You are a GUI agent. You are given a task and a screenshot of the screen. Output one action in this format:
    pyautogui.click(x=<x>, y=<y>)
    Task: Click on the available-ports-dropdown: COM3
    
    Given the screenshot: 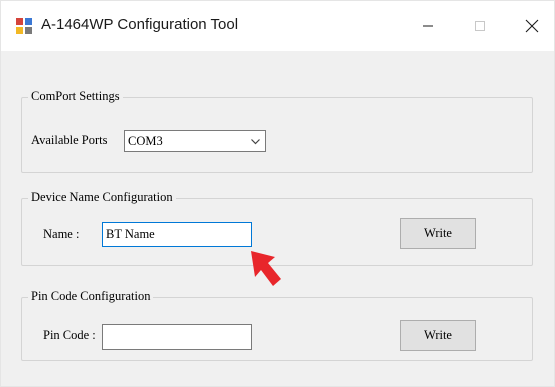 What is the action you would take?
    pyautogui.click(x=195, y=141)
    